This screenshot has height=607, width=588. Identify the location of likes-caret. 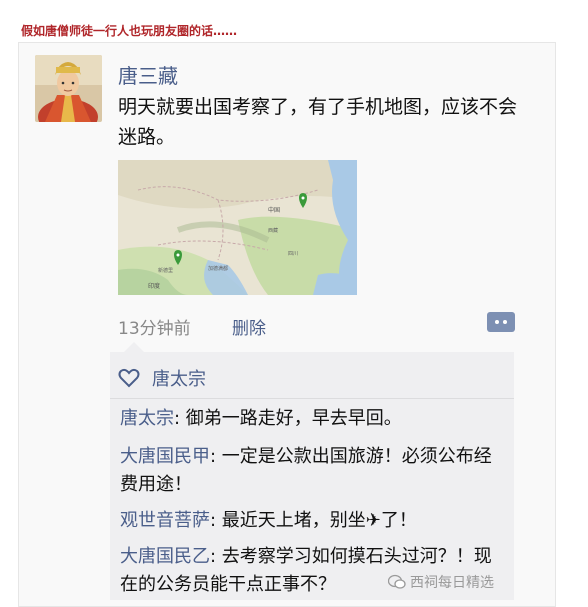
(134, 347).